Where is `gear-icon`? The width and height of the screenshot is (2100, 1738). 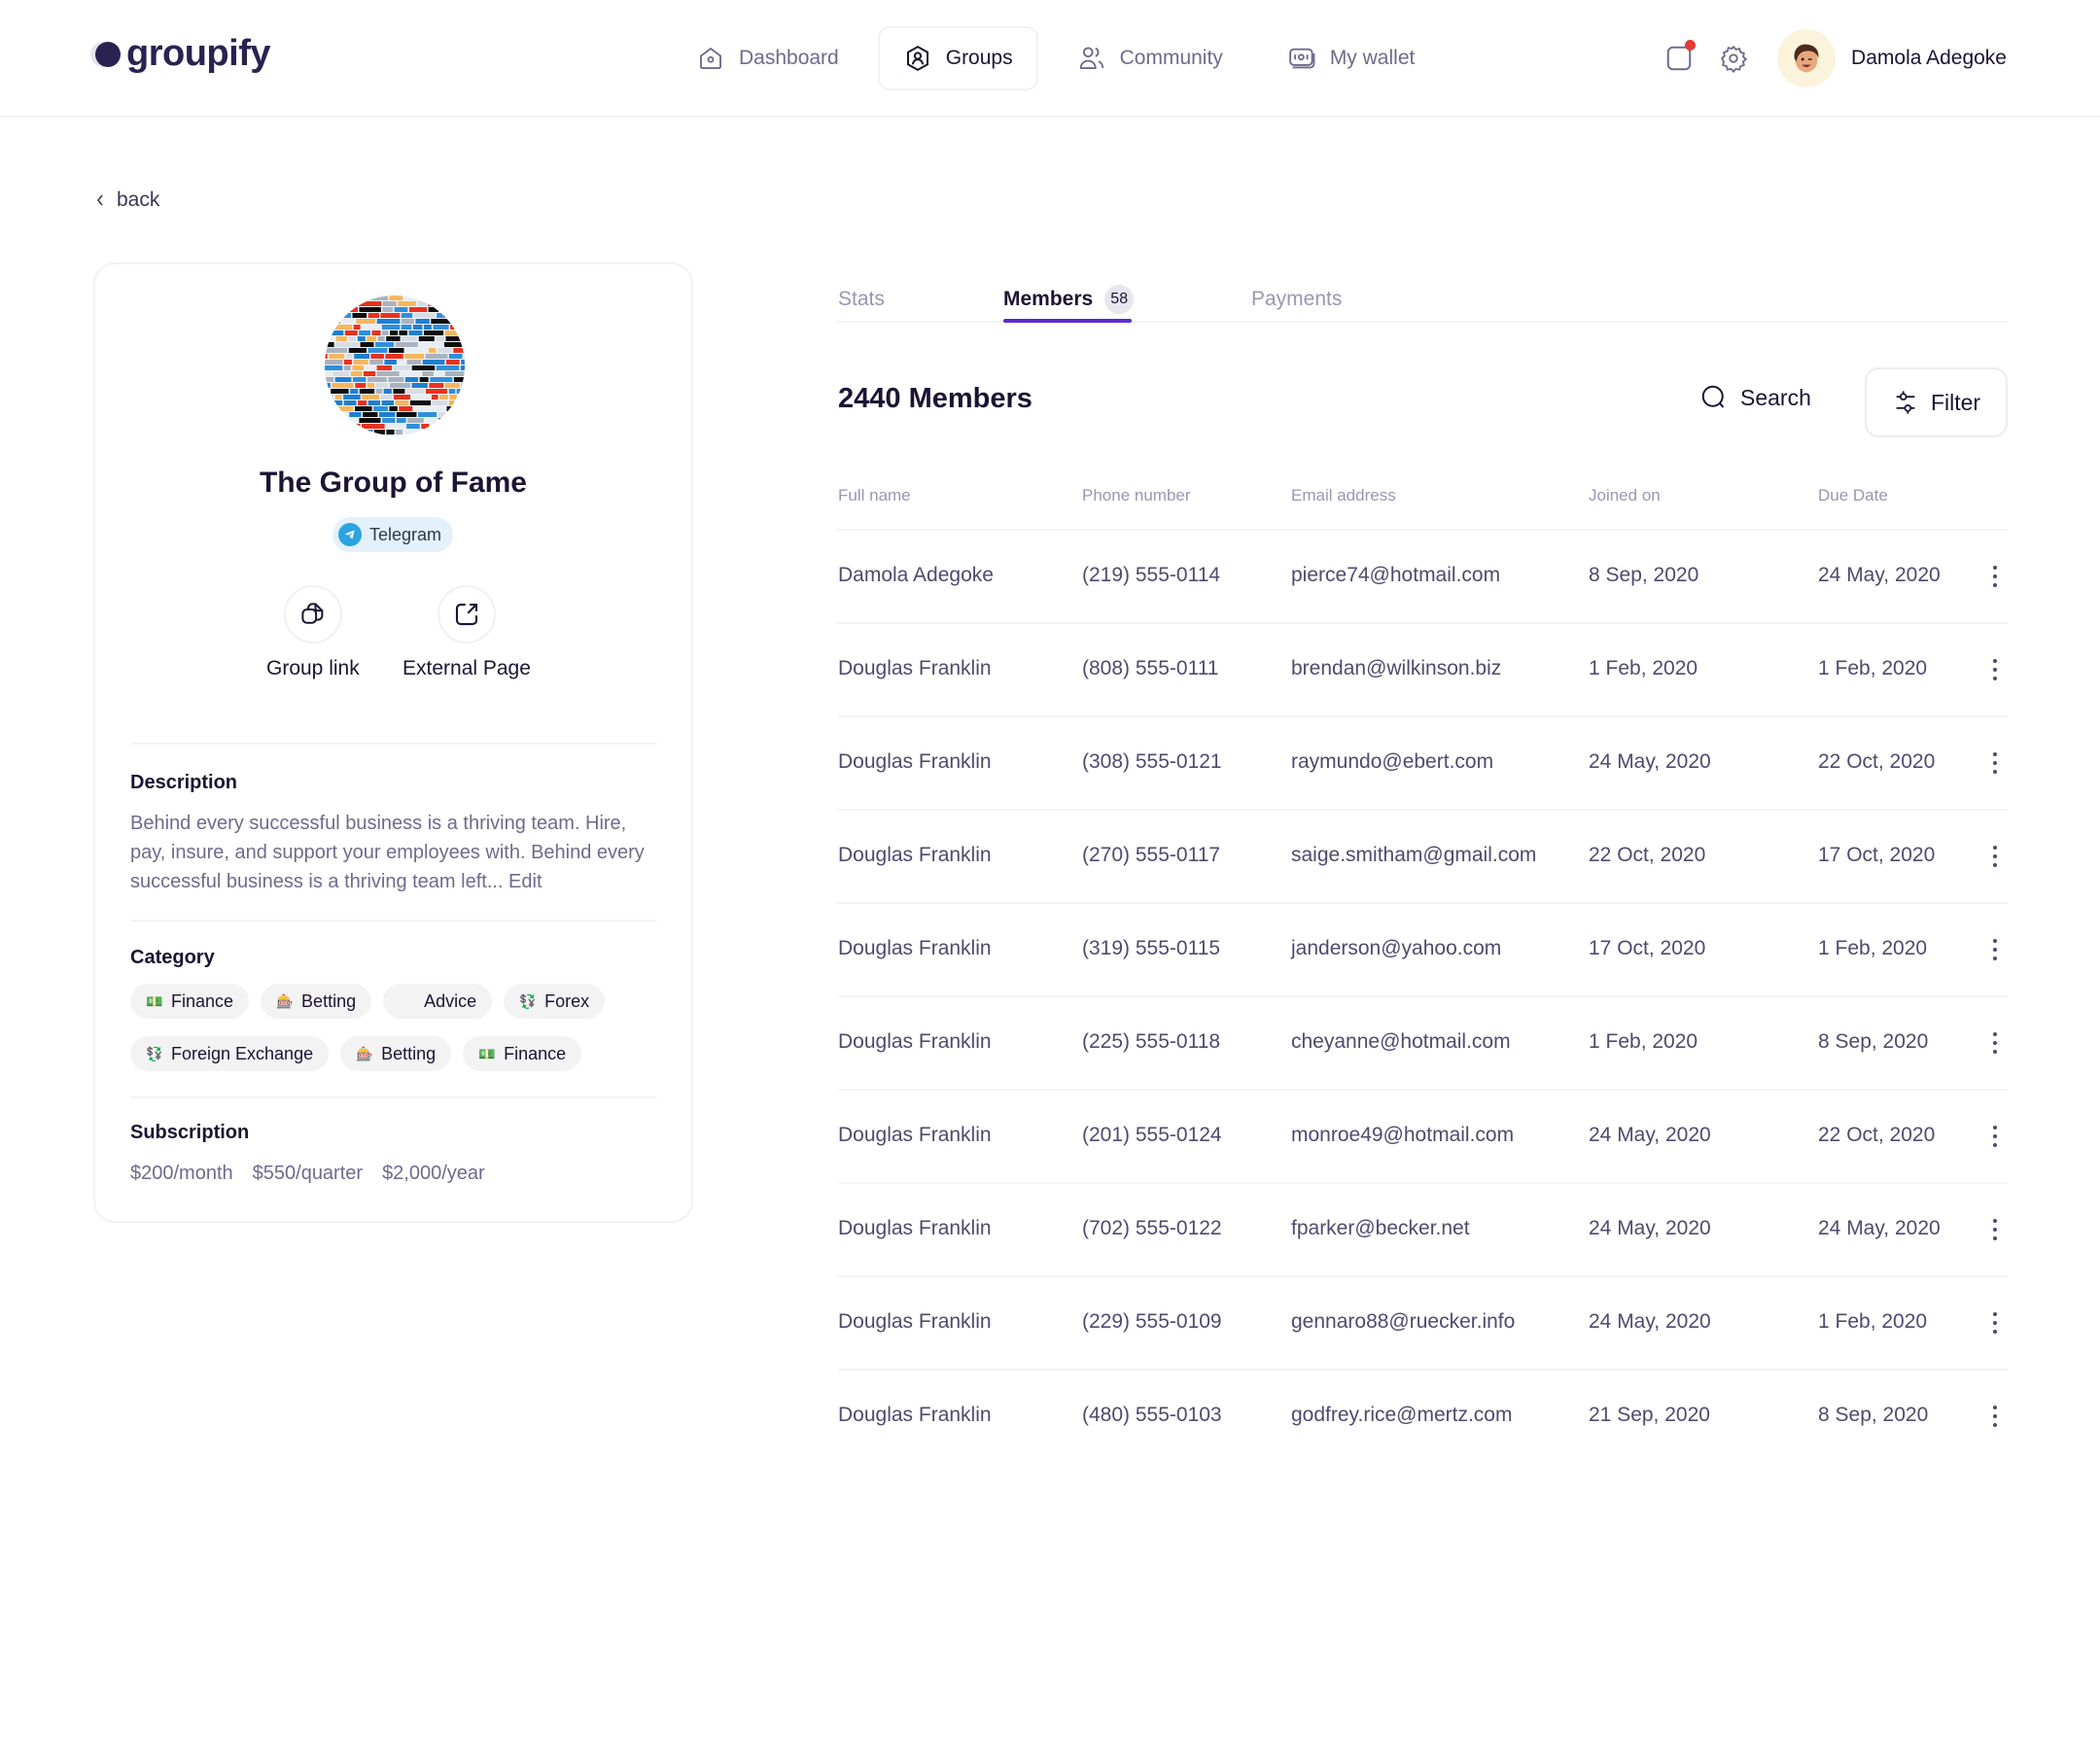
gear-icon is located at coordinates (1734, 59).